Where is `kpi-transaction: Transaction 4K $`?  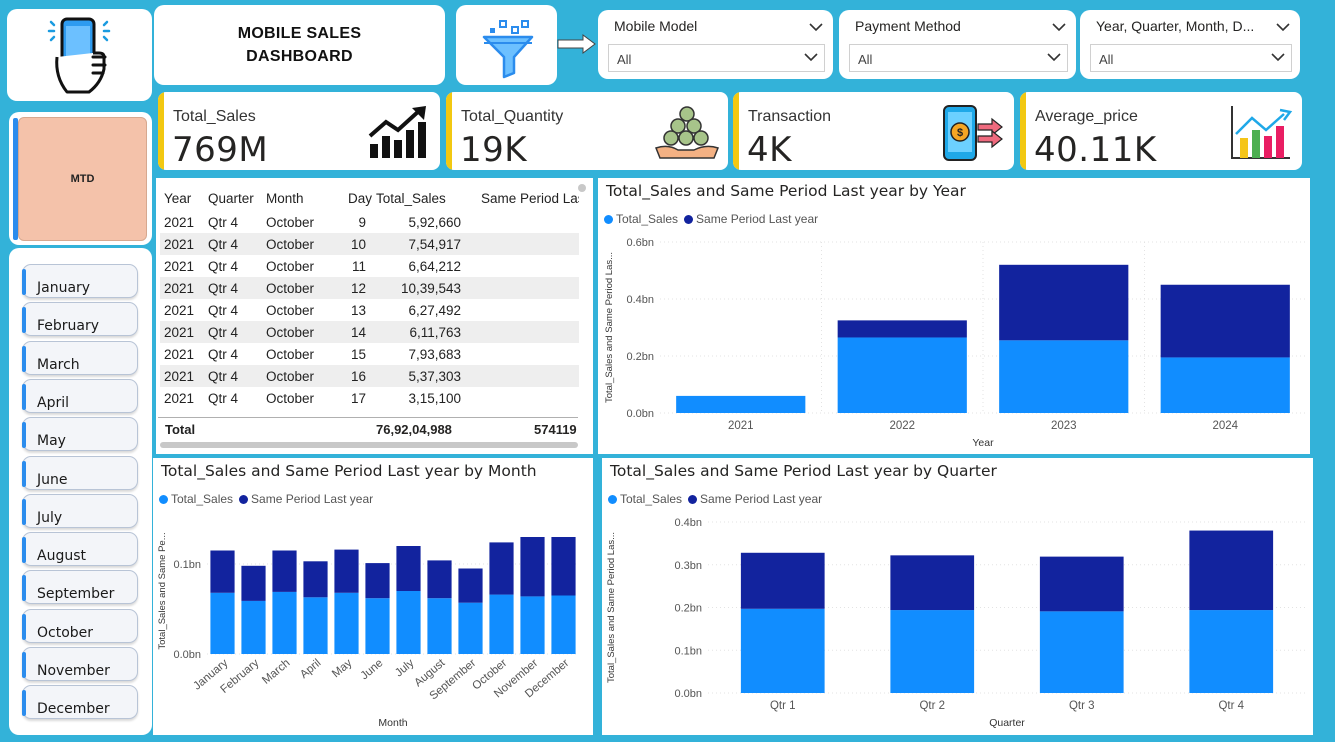
kpi-transaction: Transaction 4K $ is located at coordinates (873, 131).